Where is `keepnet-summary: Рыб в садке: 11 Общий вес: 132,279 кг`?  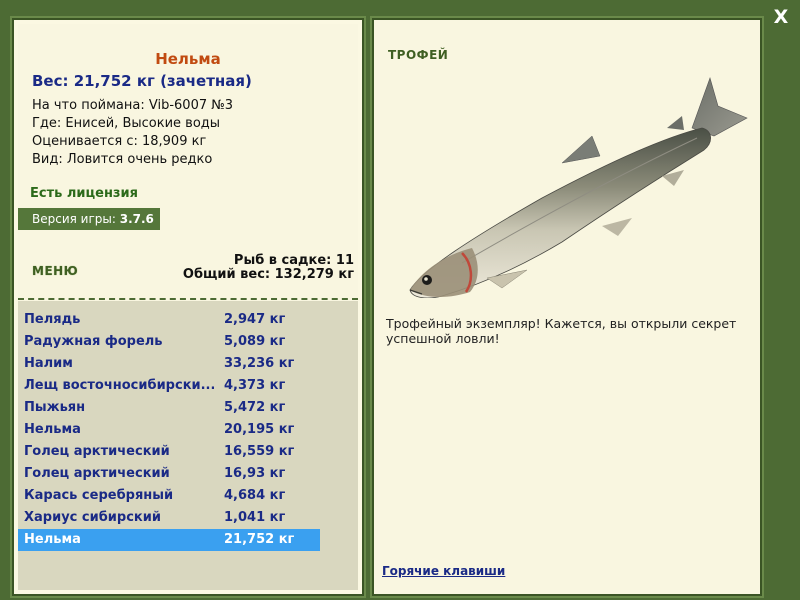
keepnet-summary: Рыб в садке: 11 Общий вес: 132,279 кг is located at coordinates (268, 268).